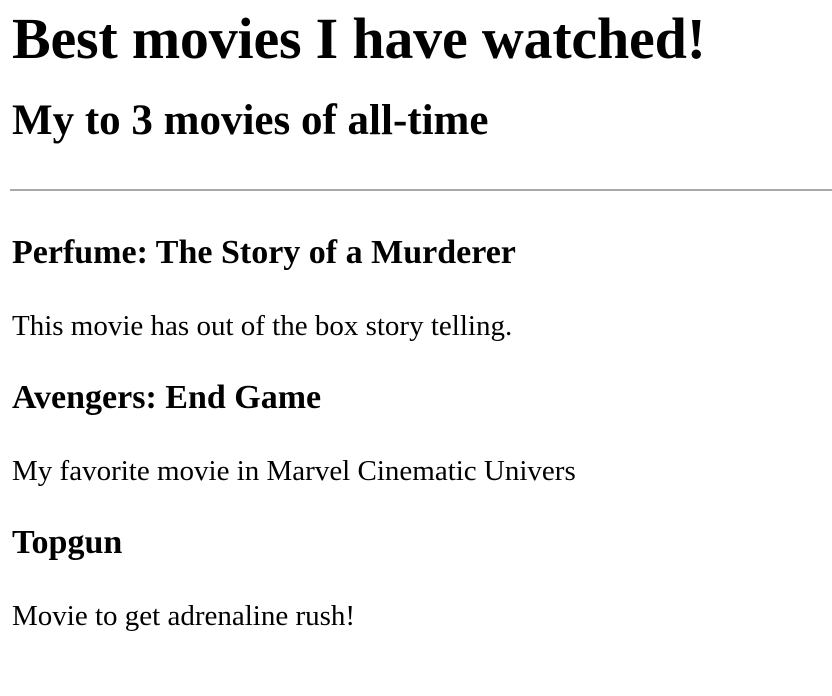 This screenshot has height=696, width=832. What do you see at coordinates (184, 616) in the screenshot?
I see `movie-description: Movie to get adrenaline rush!` at bounding box center [184, 616].